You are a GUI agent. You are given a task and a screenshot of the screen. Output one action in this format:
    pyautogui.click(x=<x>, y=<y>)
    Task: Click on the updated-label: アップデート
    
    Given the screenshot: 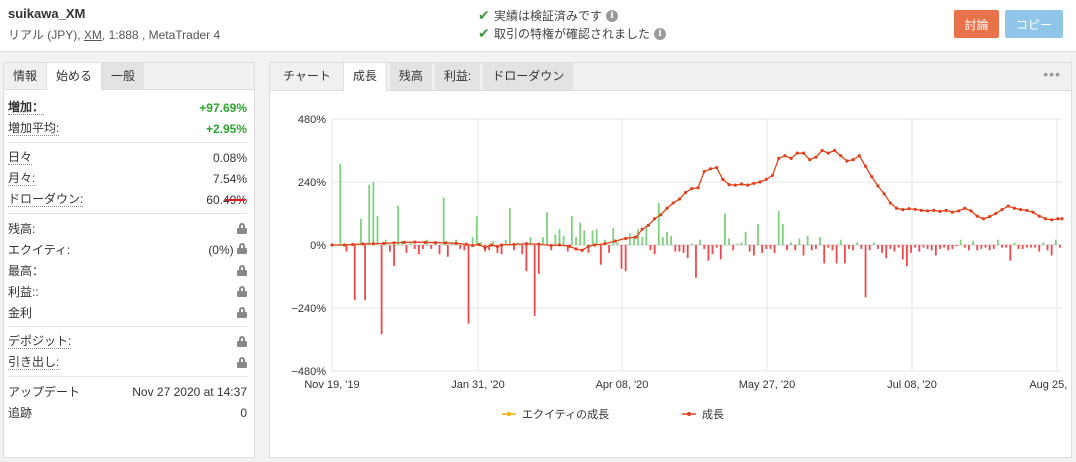 What is the action you would take?
    pyautogui.click(x=44, y=391)
    